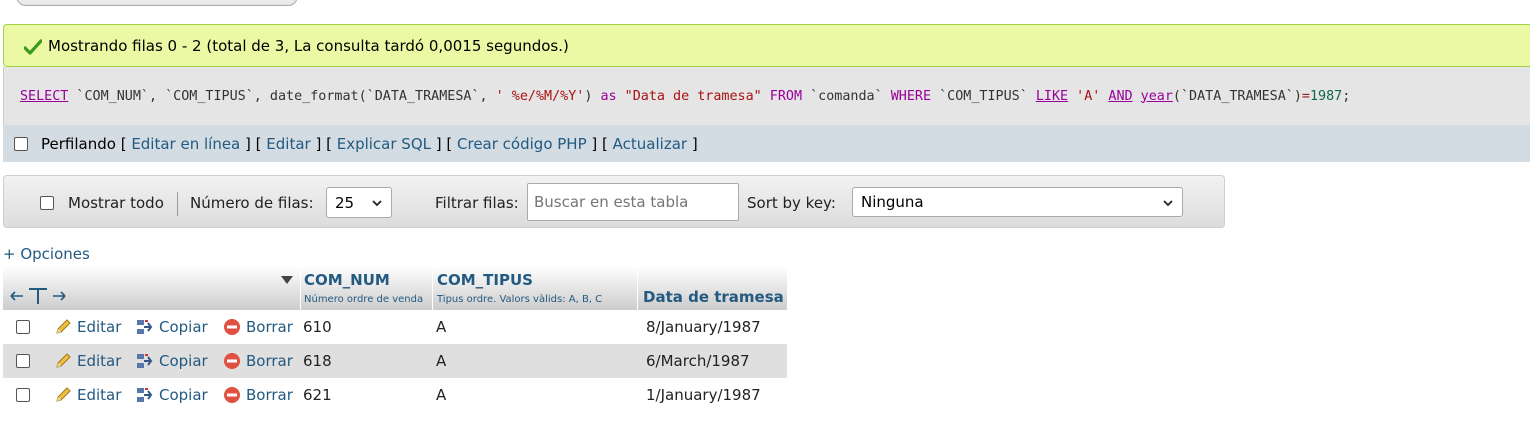 The image size is (1530, 426). What do you see at coordinates (21, 143) in the screenshot?
I see `profiling-checkbox` at bounding box center [21, 143].